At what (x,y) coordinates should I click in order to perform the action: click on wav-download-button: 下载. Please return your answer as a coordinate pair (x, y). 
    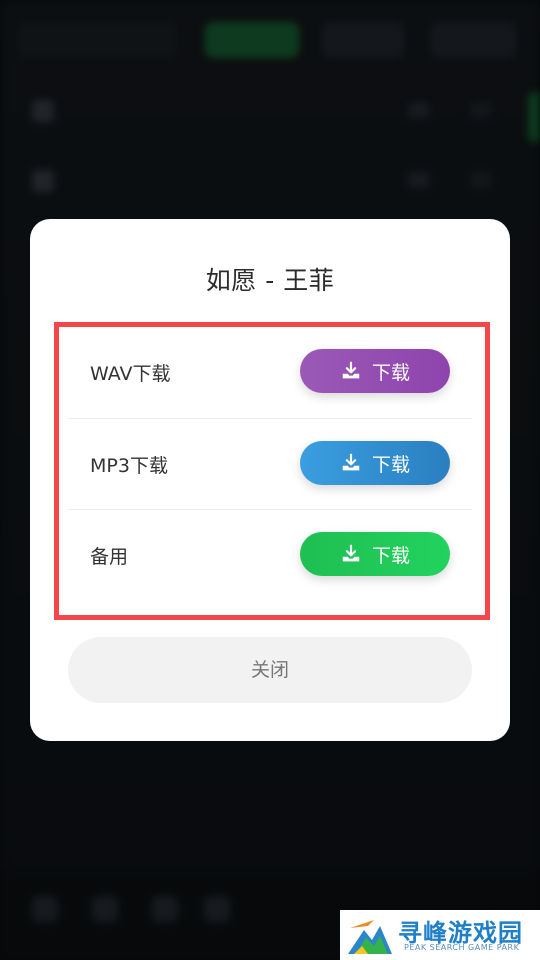
    Looking at the image, I should click on (375, 371).